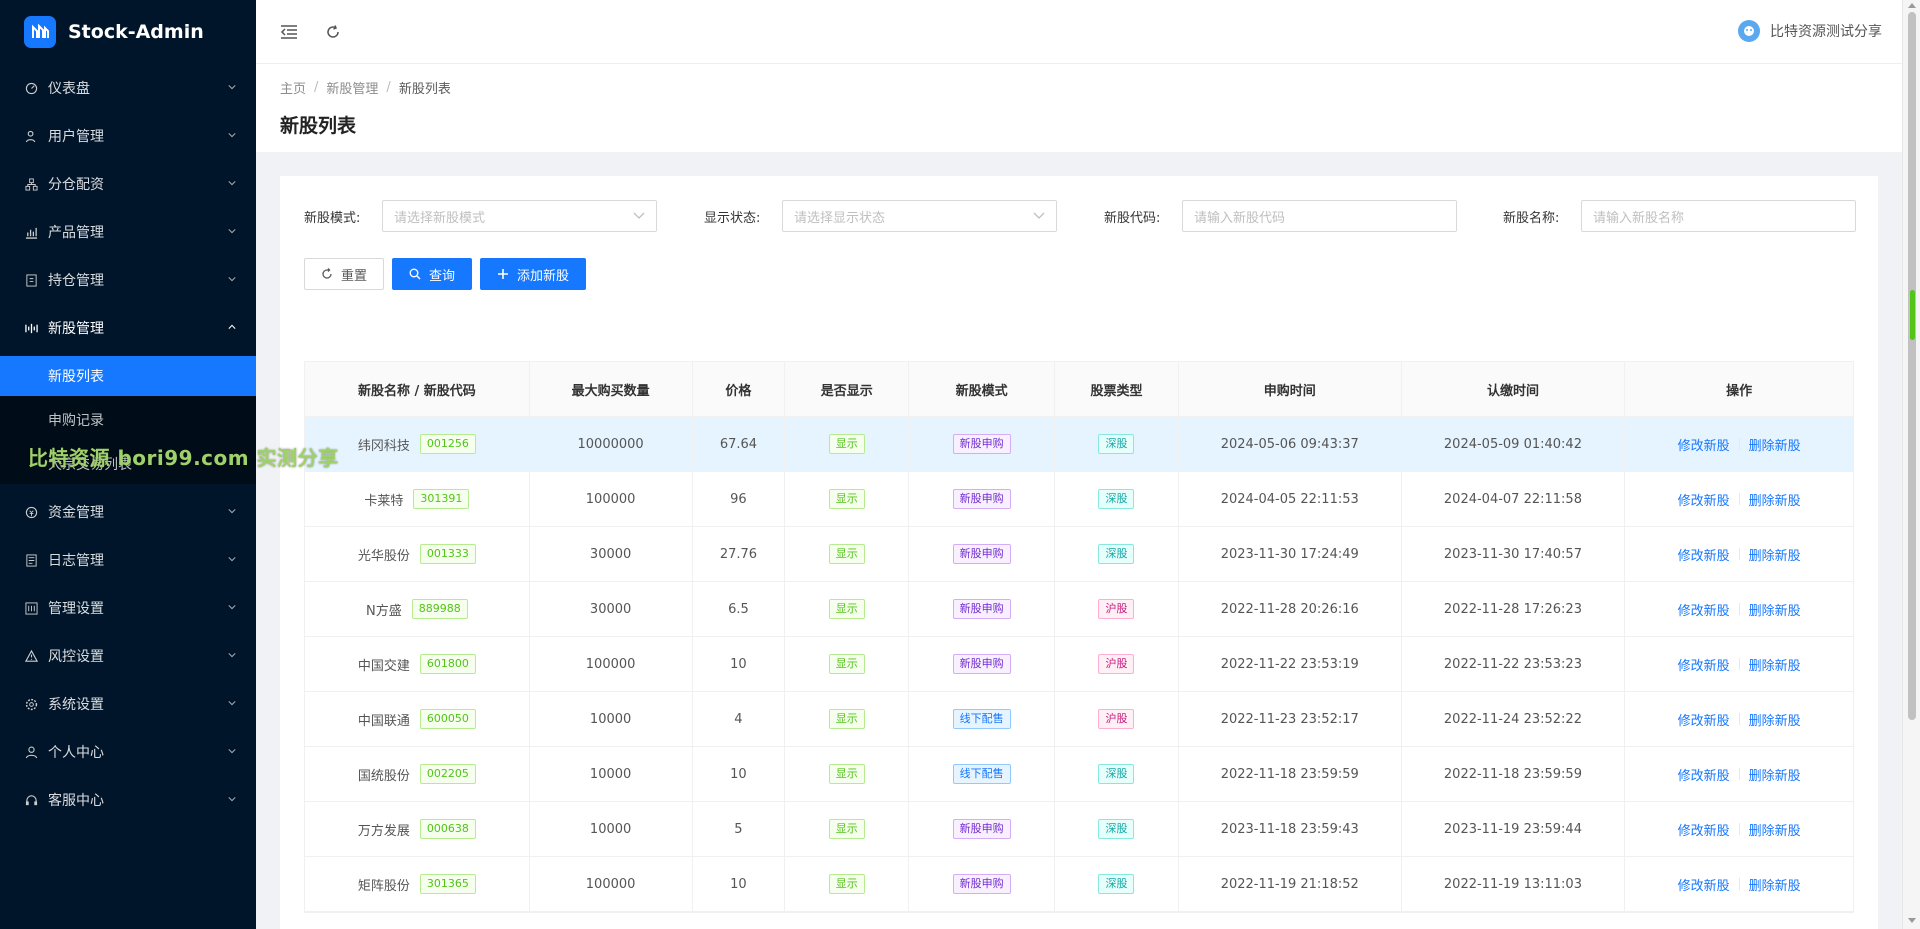  I want to click on action-divider, so click(1739, 884).